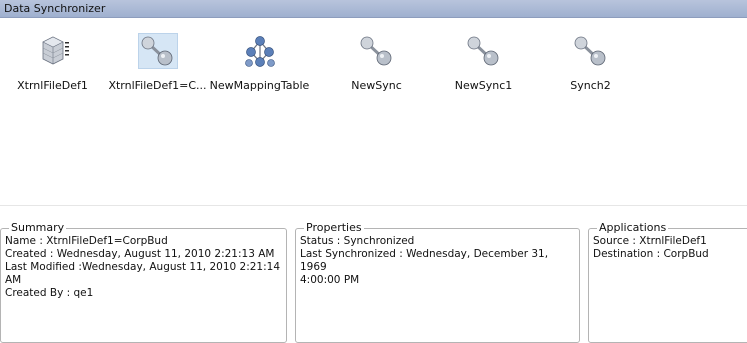  I want to click on summary-last-modified-cont: AM, so click(13, 280).